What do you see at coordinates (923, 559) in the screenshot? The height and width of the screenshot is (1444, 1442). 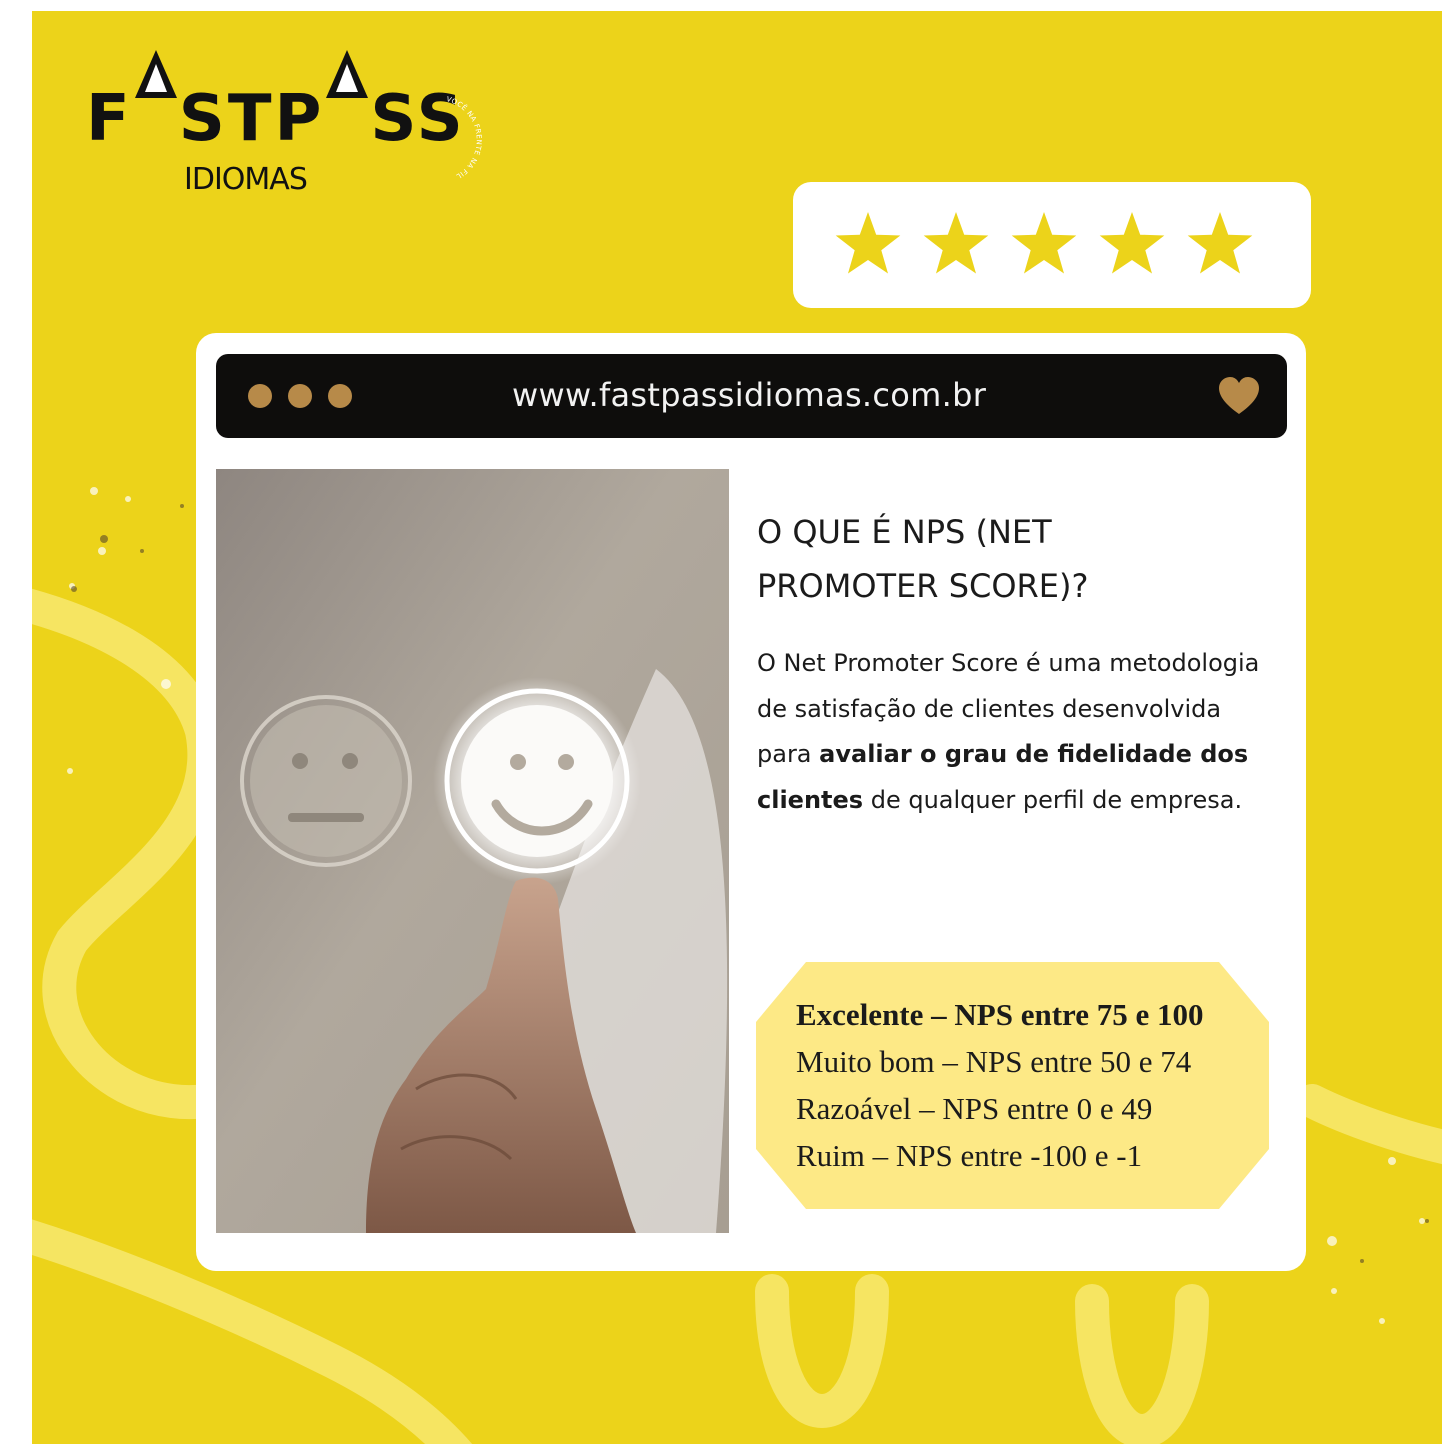 I see `article-title: O QUE É NPS (NET PROMOTER SCORE)?` at bounding box center [923, 559].